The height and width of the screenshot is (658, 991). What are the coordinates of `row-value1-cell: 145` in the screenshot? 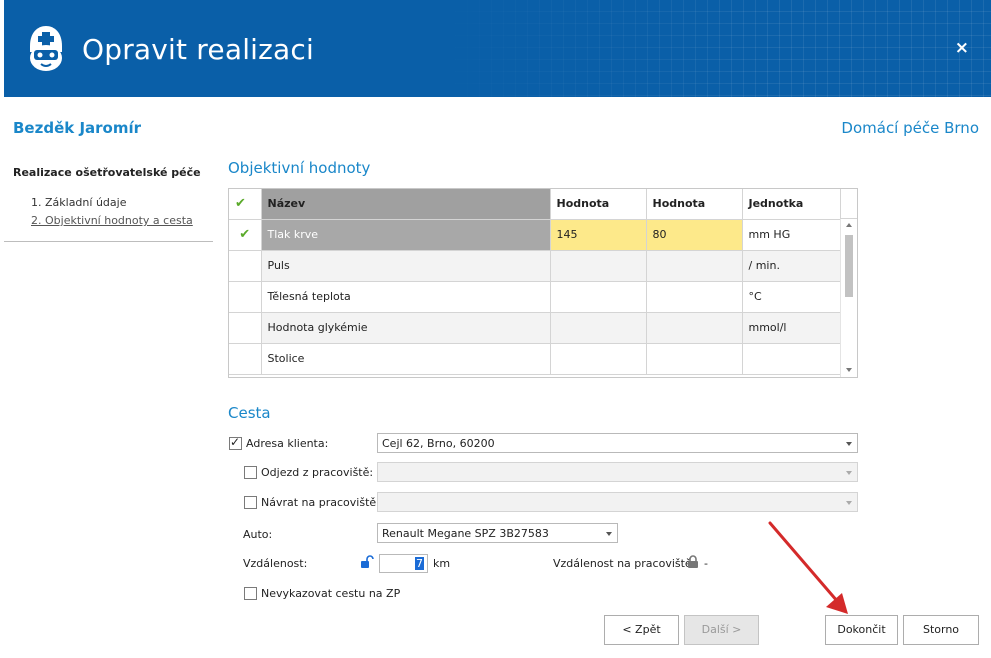 It's located at (598, 235).